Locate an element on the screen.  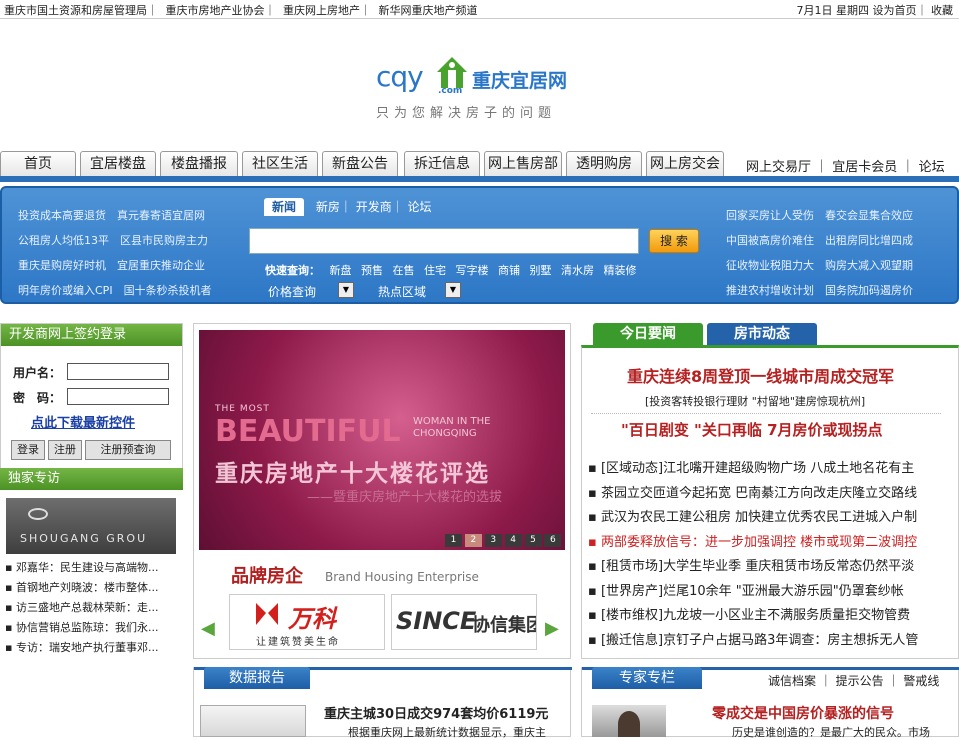
pager-button: 5 is located at coordinates (533, 540).